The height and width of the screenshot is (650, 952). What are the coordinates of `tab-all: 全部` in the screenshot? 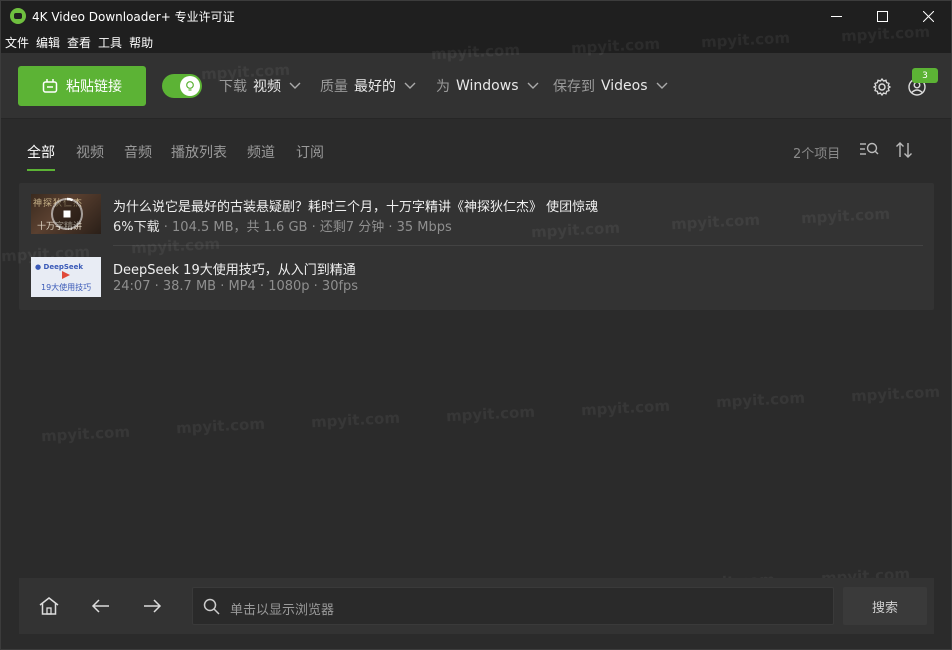 It's located at (41, 152).